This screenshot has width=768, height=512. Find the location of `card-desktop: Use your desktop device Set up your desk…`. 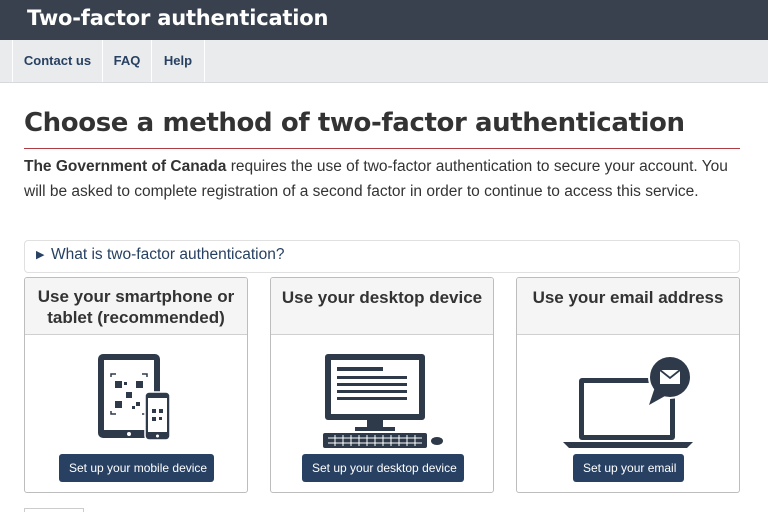

card-desktop: Use your desktop device Set up your desk… is located at coordinates (382, 385).